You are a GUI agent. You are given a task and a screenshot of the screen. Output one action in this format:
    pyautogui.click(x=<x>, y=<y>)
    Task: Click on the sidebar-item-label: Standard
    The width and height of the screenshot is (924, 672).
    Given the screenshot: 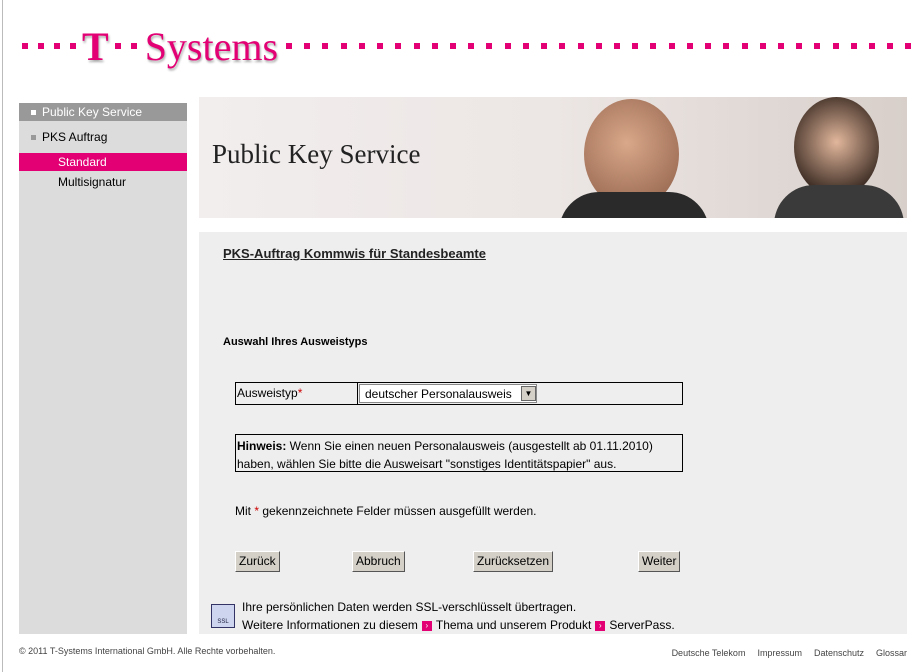 What is the action you would take?
    pyautogui.click(x=82, y=162)
    